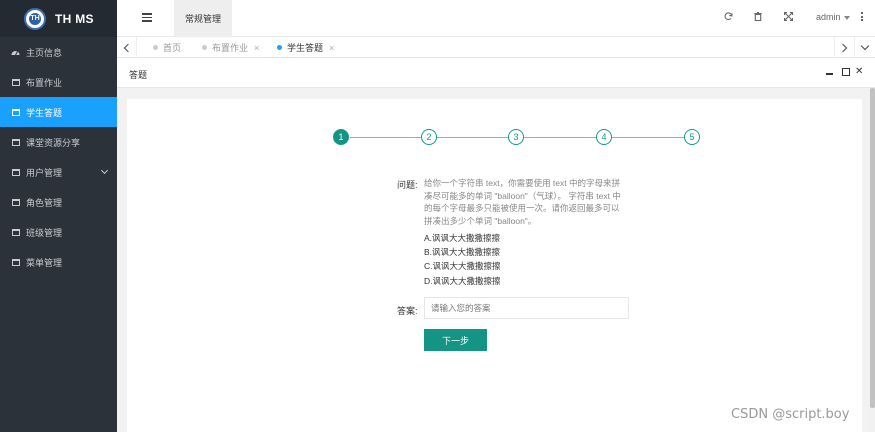  What do you see at coordinates (516, 137) in the screenshot?
I see `step-3: 3` at bounding box center [516, 137].